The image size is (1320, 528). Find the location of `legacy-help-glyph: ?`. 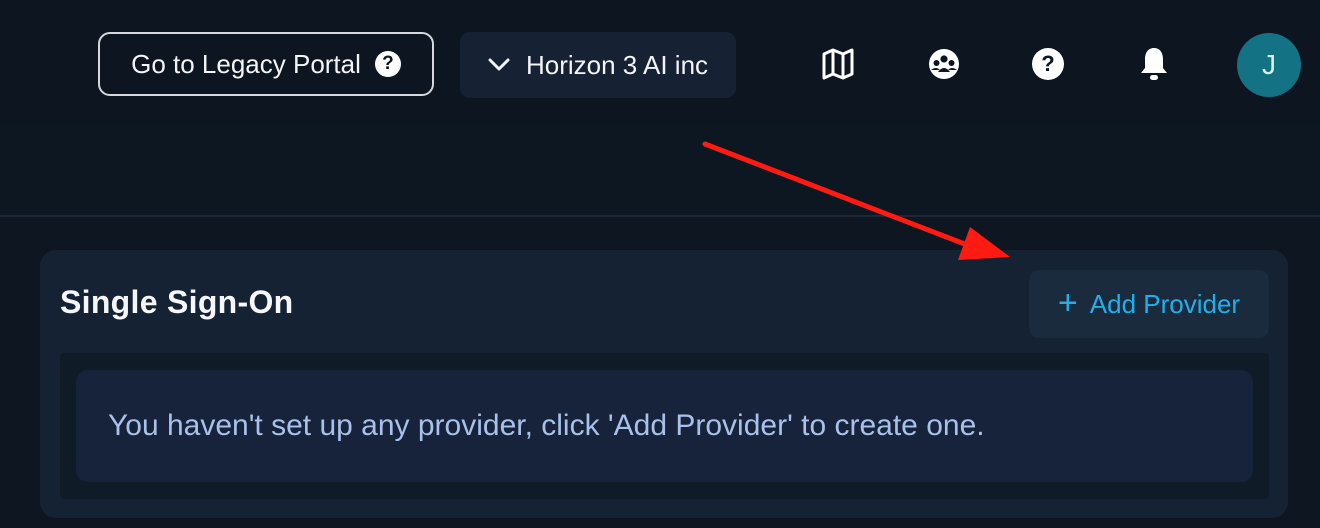

legacy-help-glyph: ? is located at coordinates (388, 63).